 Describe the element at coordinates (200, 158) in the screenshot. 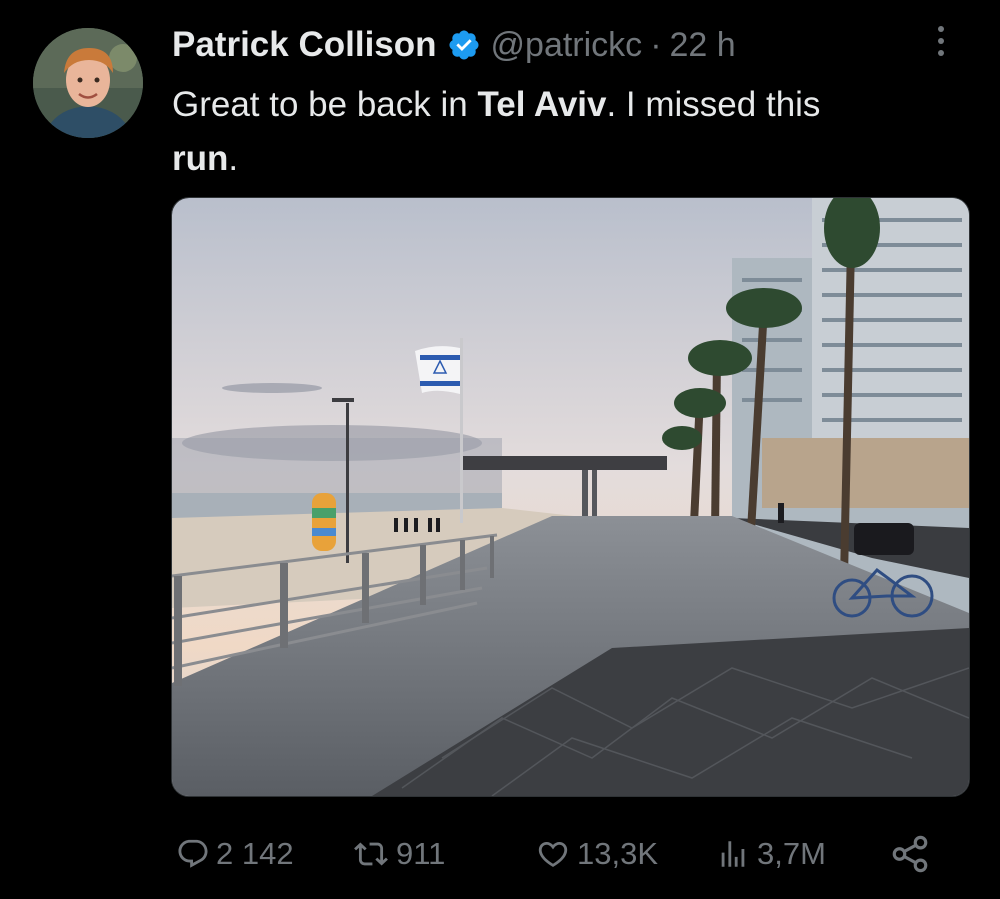

I see `text-bold-run: run` at that location.